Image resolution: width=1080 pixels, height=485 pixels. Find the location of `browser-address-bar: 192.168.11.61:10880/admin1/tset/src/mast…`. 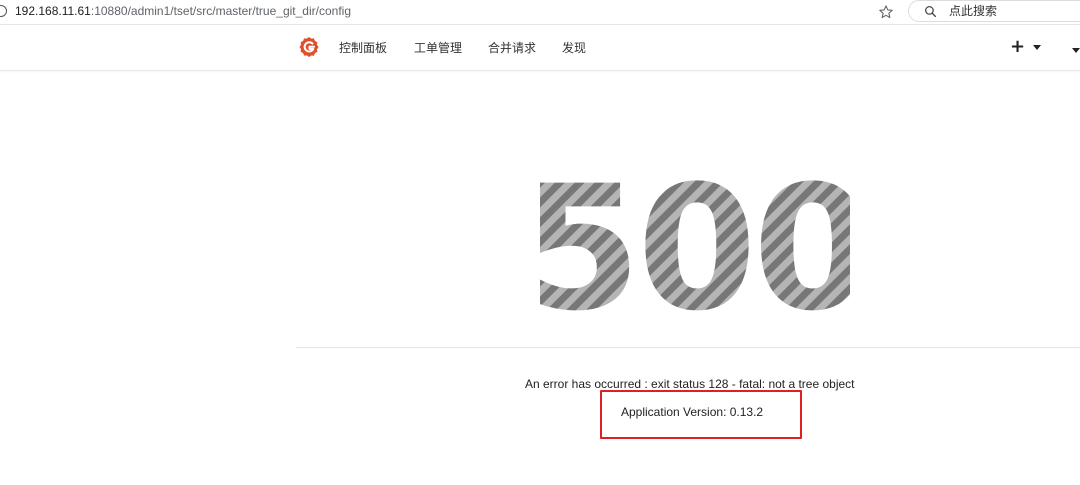

browser-address-bar: 192.168.11.61:10880/admin1/tset/src/mast… is located at coordinates (540, 12).